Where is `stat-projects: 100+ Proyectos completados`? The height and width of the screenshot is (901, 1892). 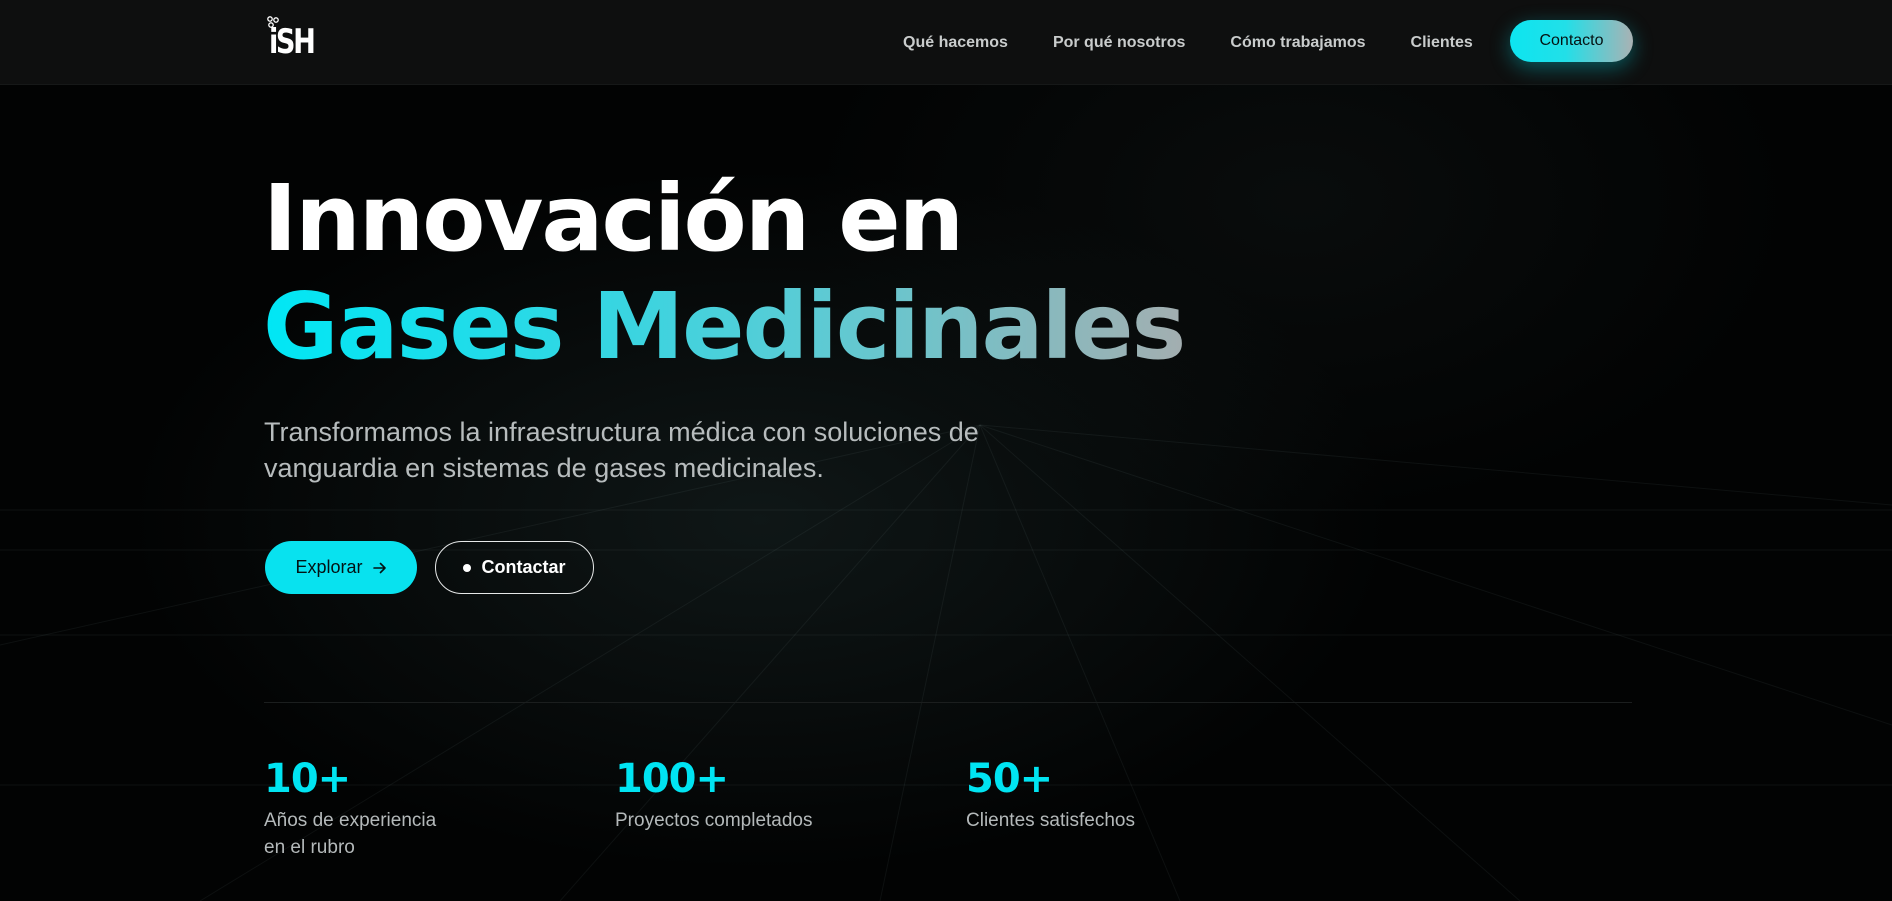
stat-projects: 100+ Proyectos completados is located at coordinates (745, 794).